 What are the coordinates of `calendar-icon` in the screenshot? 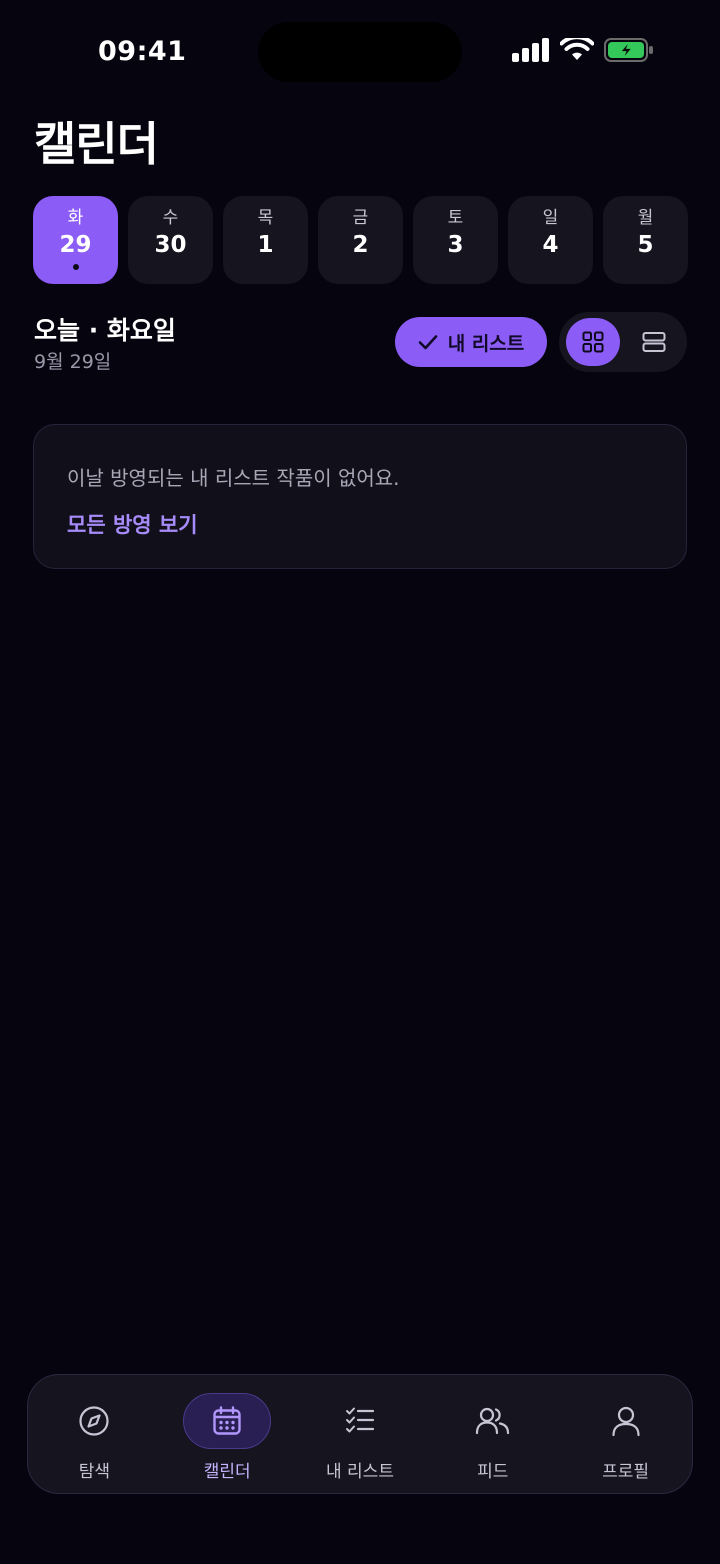 It's located at (227, 1420).